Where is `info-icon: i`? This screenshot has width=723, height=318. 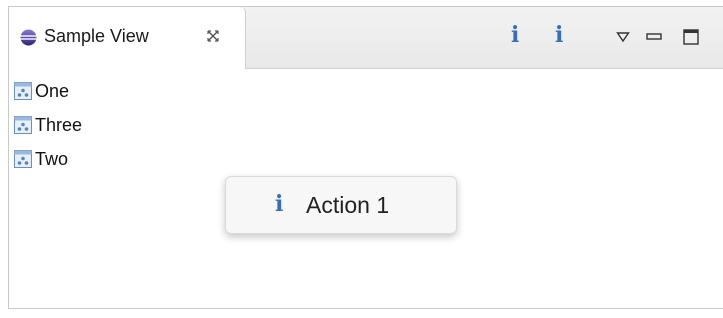 info-icon: i is located at coordinates (279, 204).